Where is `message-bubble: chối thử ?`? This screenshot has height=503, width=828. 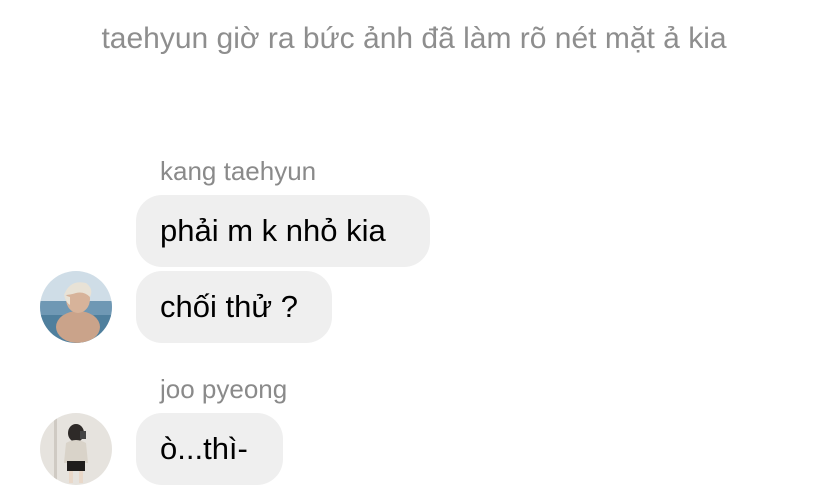
message-bubble: chối thử ? is located at coordinates (234, 307).